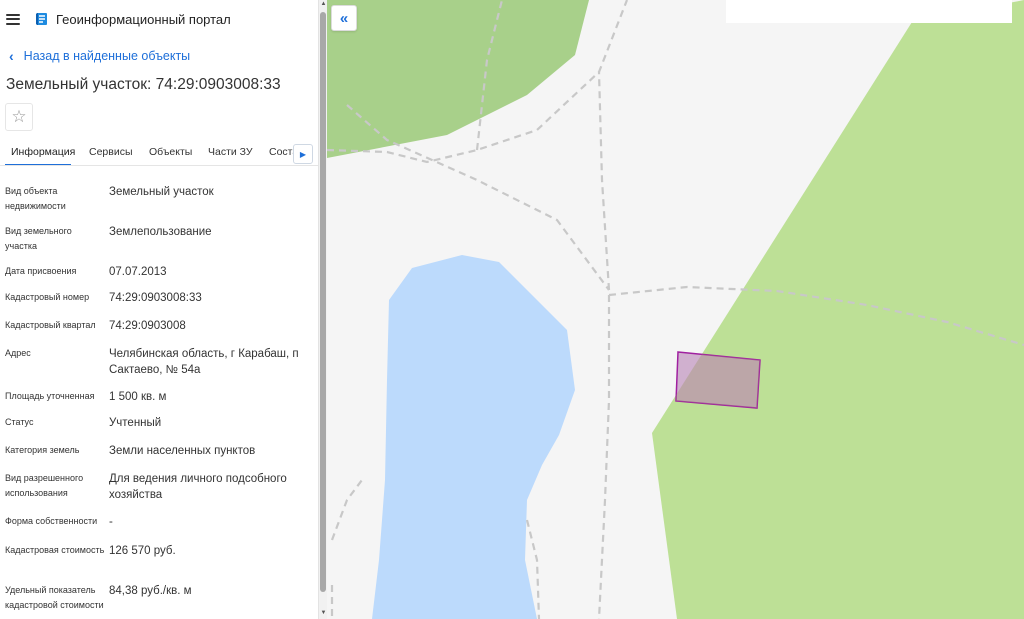  I want to click on property-label: Вид объекта недвижимости, so click(35, 198).